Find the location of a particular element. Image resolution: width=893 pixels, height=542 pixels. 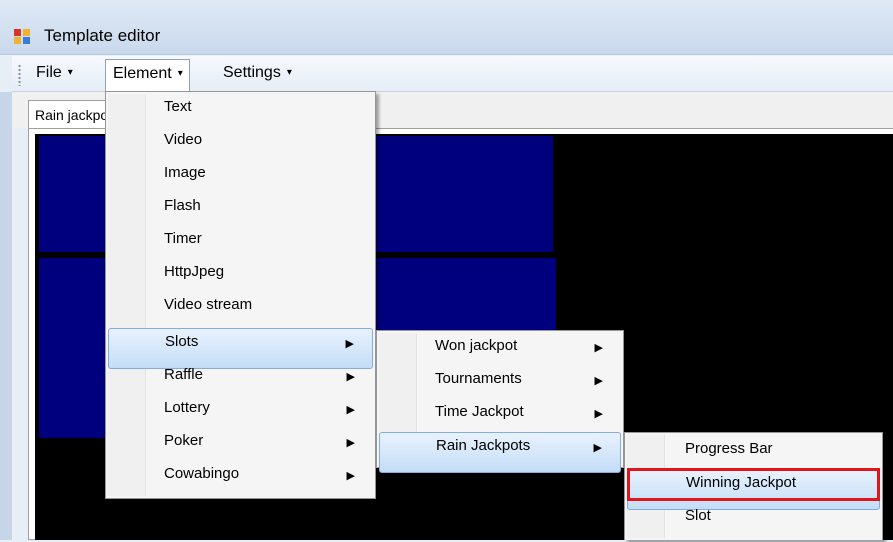

menu-item-label: Image is located at coordinates (185, 172).